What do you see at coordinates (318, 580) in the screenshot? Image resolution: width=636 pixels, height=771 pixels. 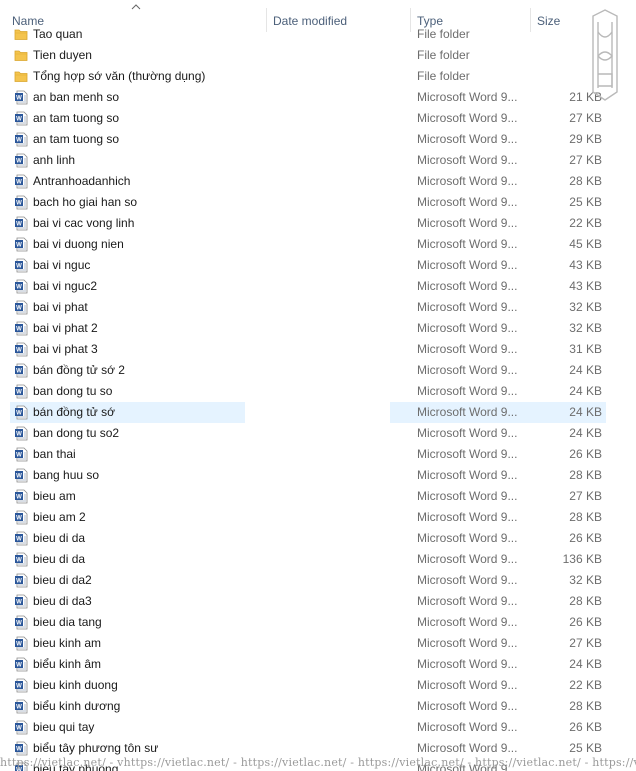 I see `file-row: Wbieu di da2 Microsoft Word 9... 32 KB` at bounding box center [318, 580].